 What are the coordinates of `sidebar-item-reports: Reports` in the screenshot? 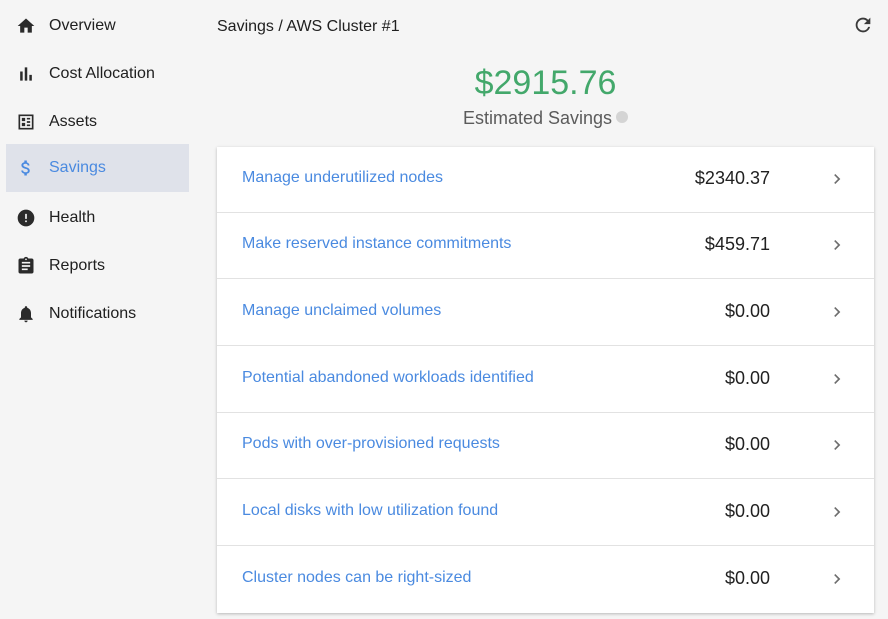 It's located at (97, 266).